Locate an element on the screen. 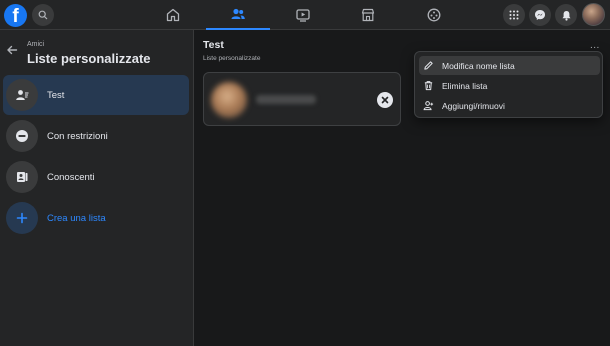 This screenshot has height=346, width=610. sidebar-item-restricted: Con restrizioni is located at coordinates (96, 136).